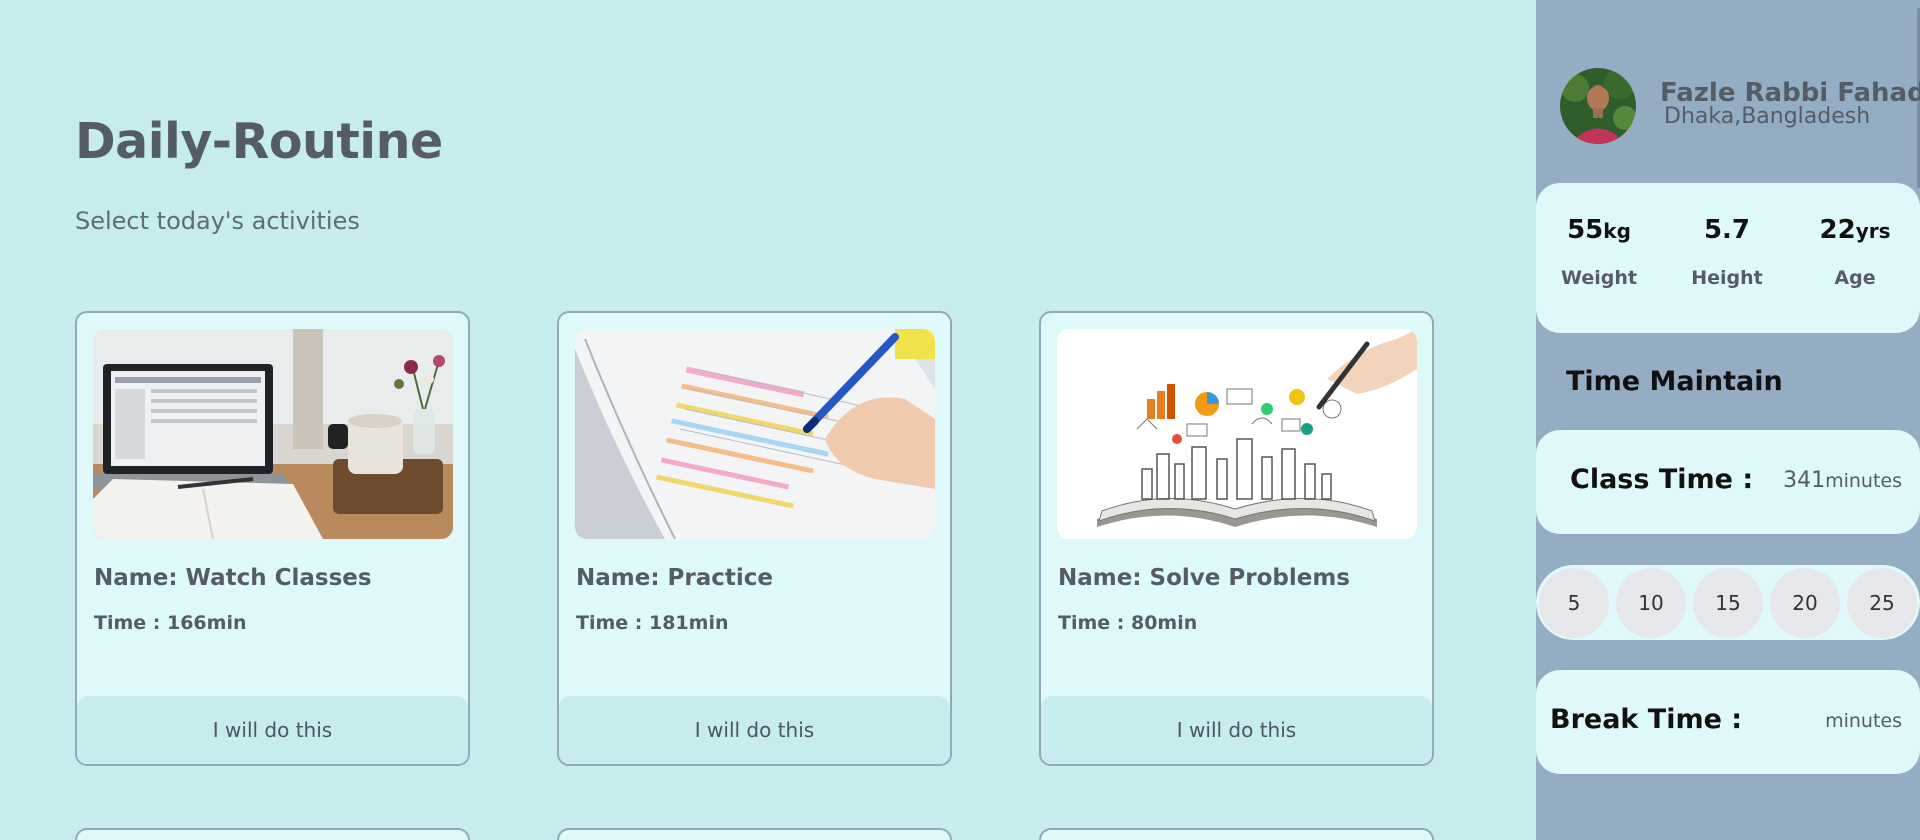  Describe the element at coordinates (1599, 252) in the screenshot. I see `stat-weight: 55kg Weight` at that location.